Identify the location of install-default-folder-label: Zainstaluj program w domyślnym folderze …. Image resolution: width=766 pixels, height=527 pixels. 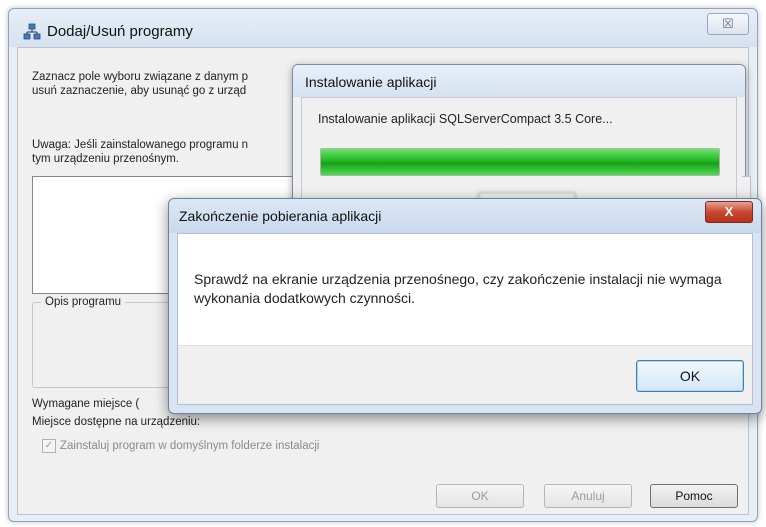
(190, 446).